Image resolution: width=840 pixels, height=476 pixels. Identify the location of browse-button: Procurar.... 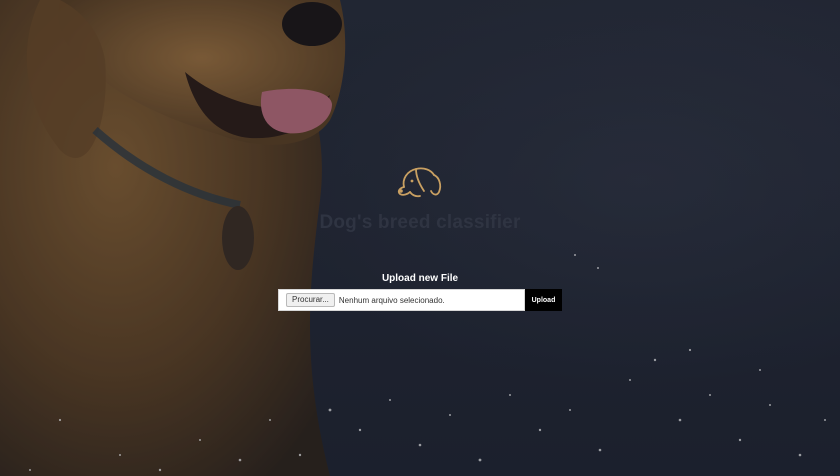
(310, 300).